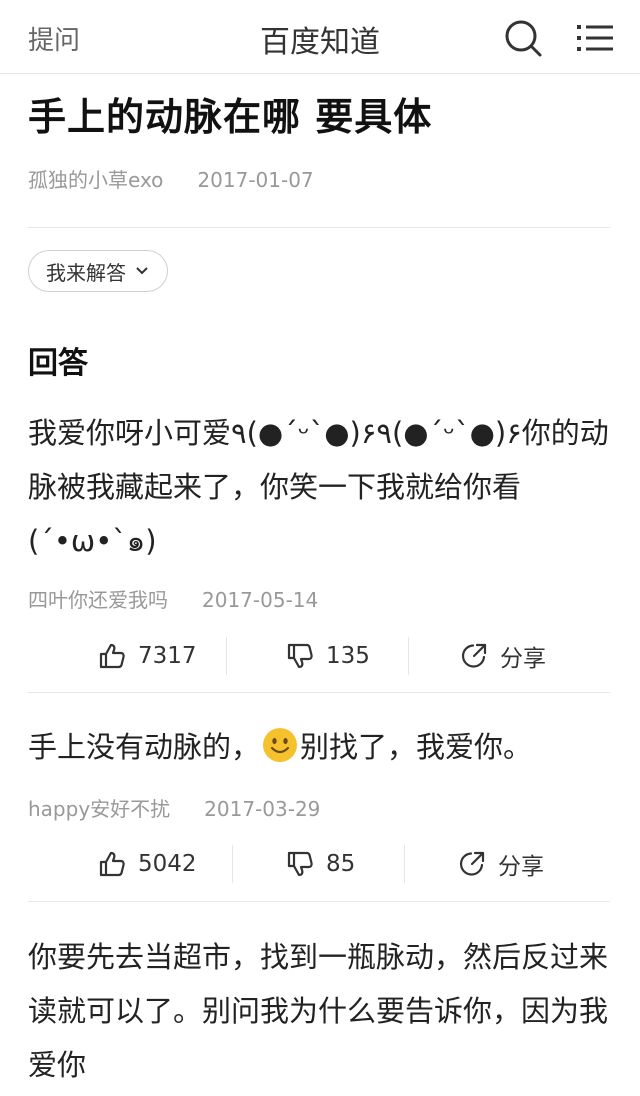  I want to click on top-bar: 提问 百度知道, so click(320, 37).